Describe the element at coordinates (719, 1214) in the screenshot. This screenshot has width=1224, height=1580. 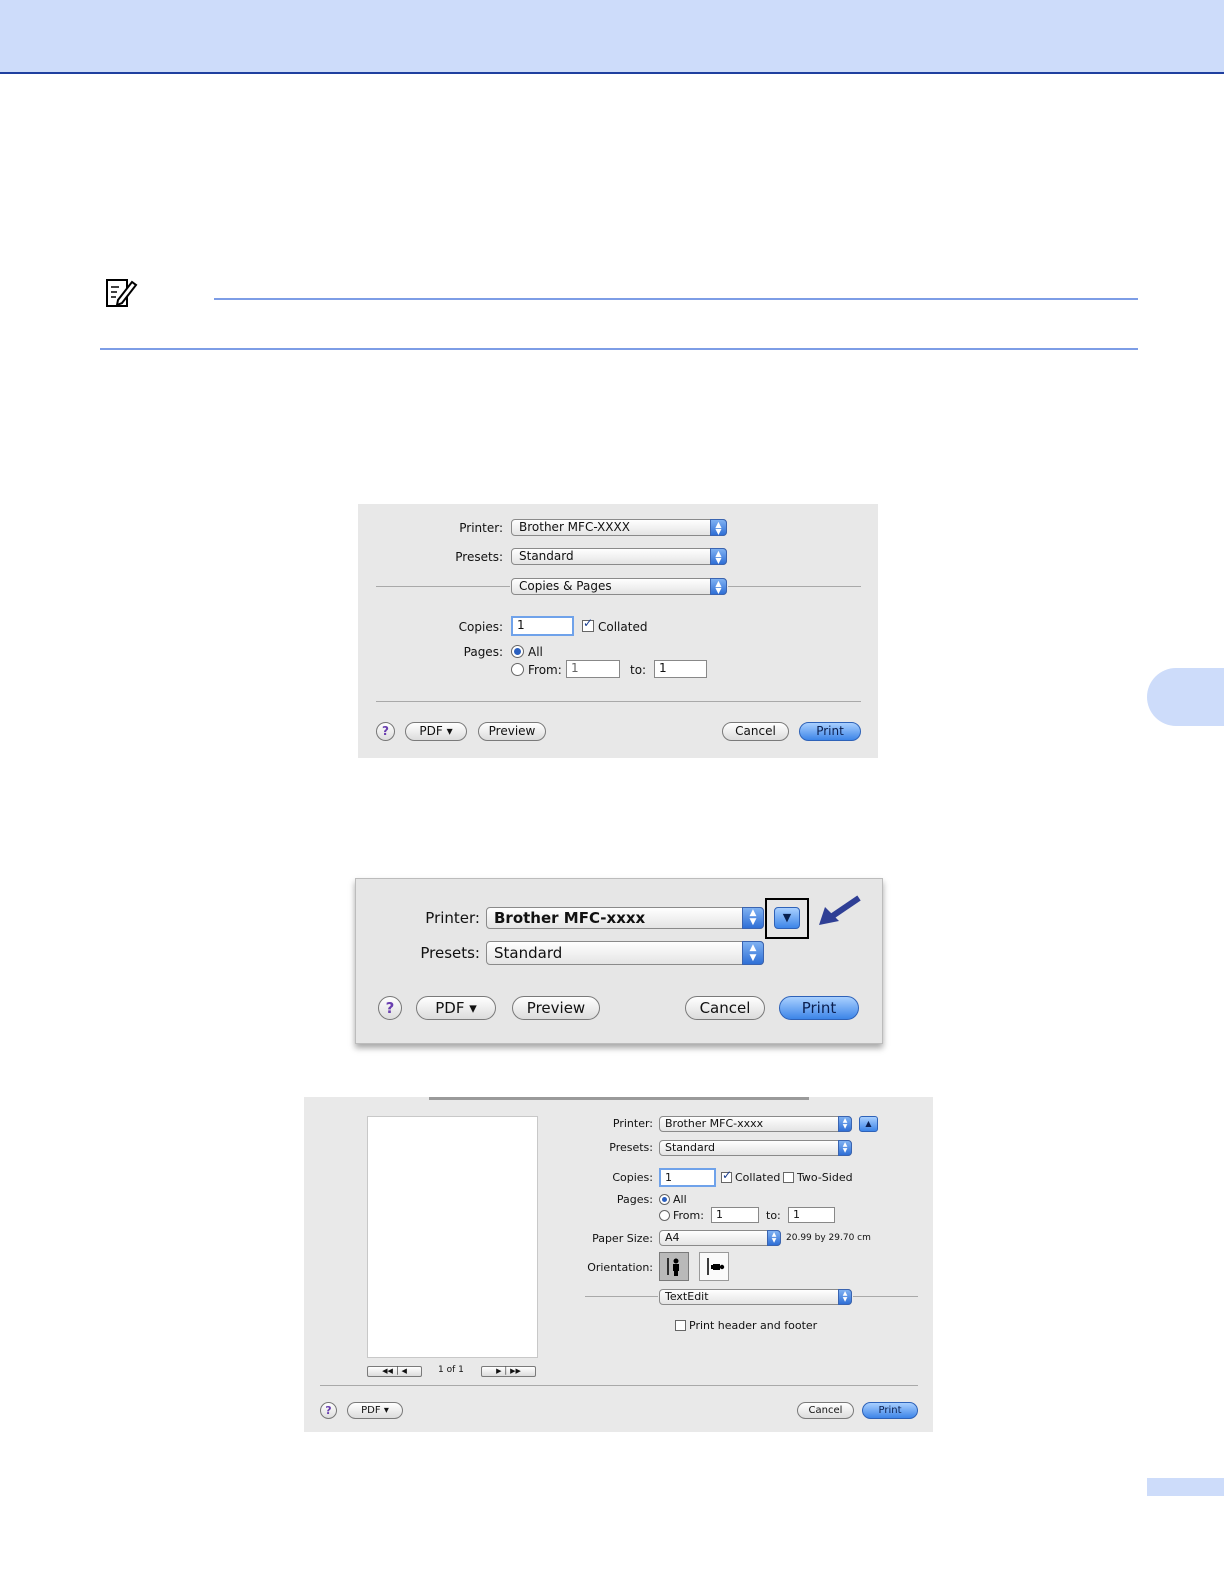
I see `from-value: 1` at that location.